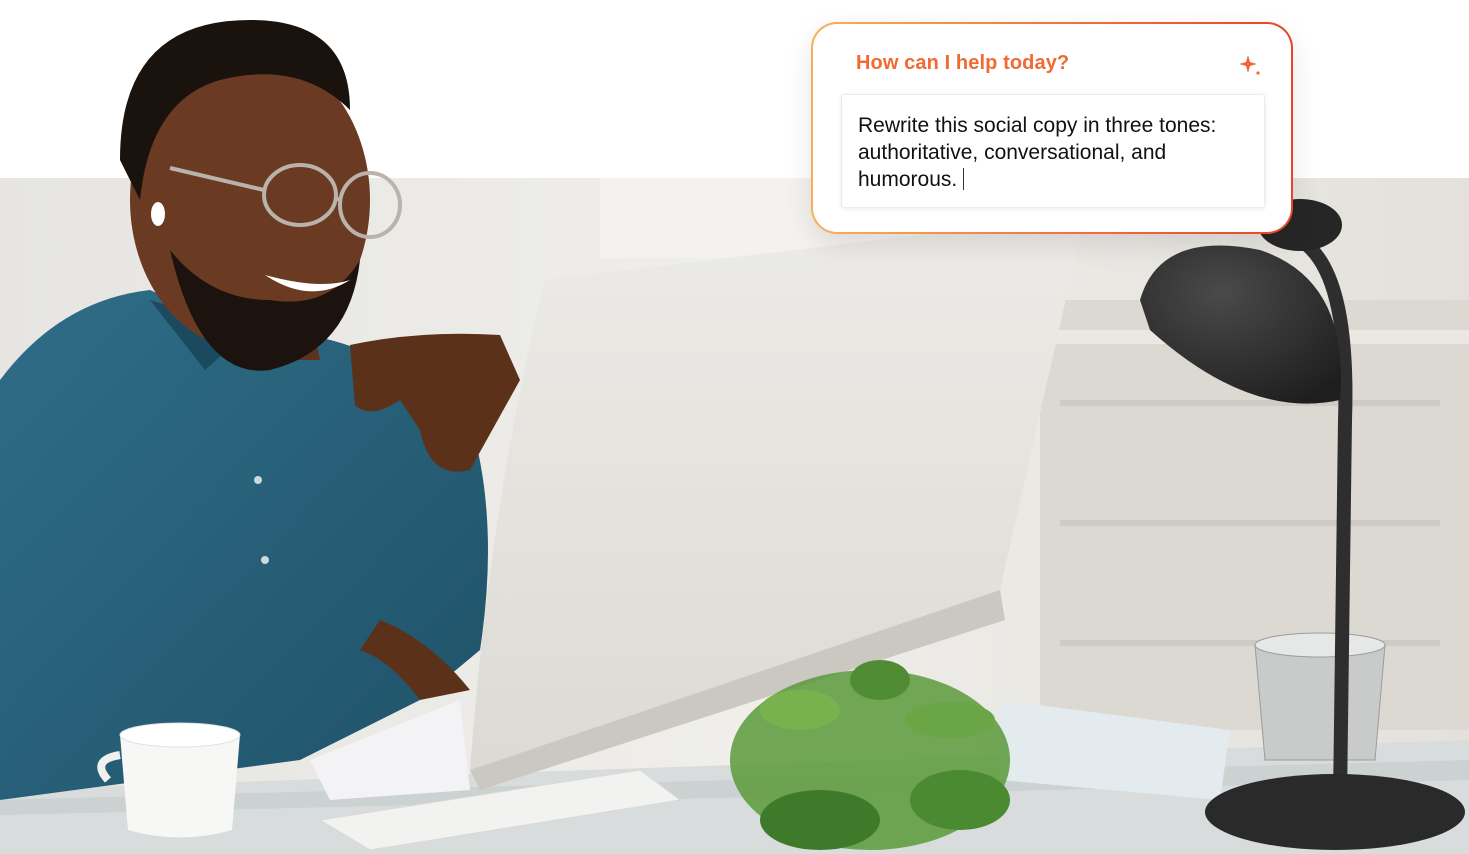 This screenshot has height=854, width=1469. I want to click on pen-holder, so click(1320, 696).